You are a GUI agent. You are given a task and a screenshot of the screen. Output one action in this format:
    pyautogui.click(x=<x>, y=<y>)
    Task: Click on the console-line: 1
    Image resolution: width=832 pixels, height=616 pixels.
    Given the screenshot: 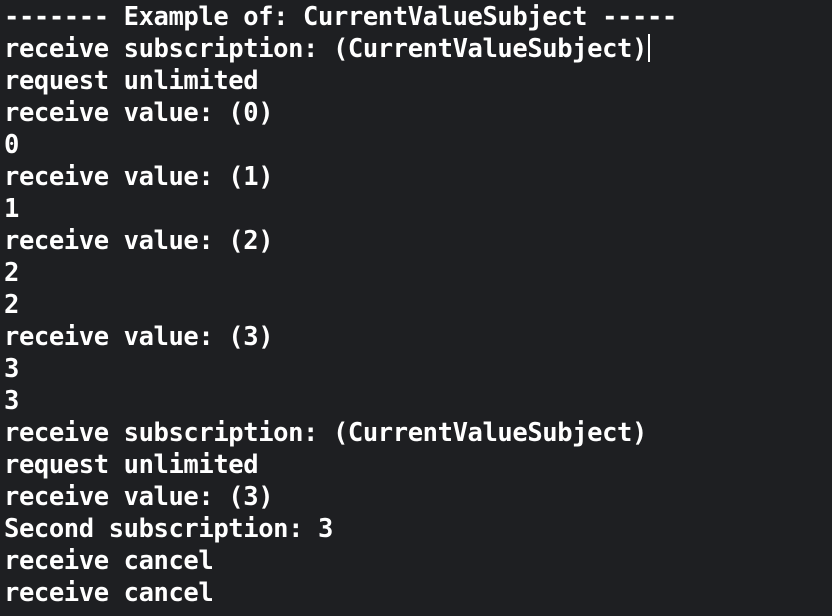 What is the action you would take?
    pyautogui.click(x=418, y=209)
    